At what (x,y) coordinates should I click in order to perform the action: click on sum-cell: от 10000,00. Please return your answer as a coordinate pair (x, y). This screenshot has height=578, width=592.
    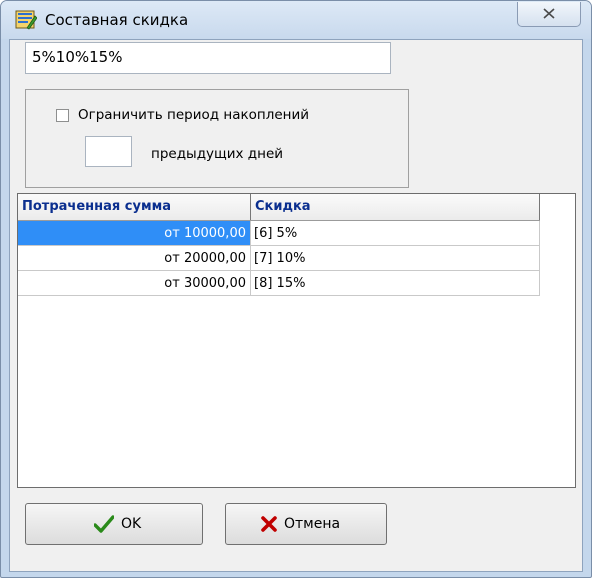
    Looking at the image, I should click on (134, 233).